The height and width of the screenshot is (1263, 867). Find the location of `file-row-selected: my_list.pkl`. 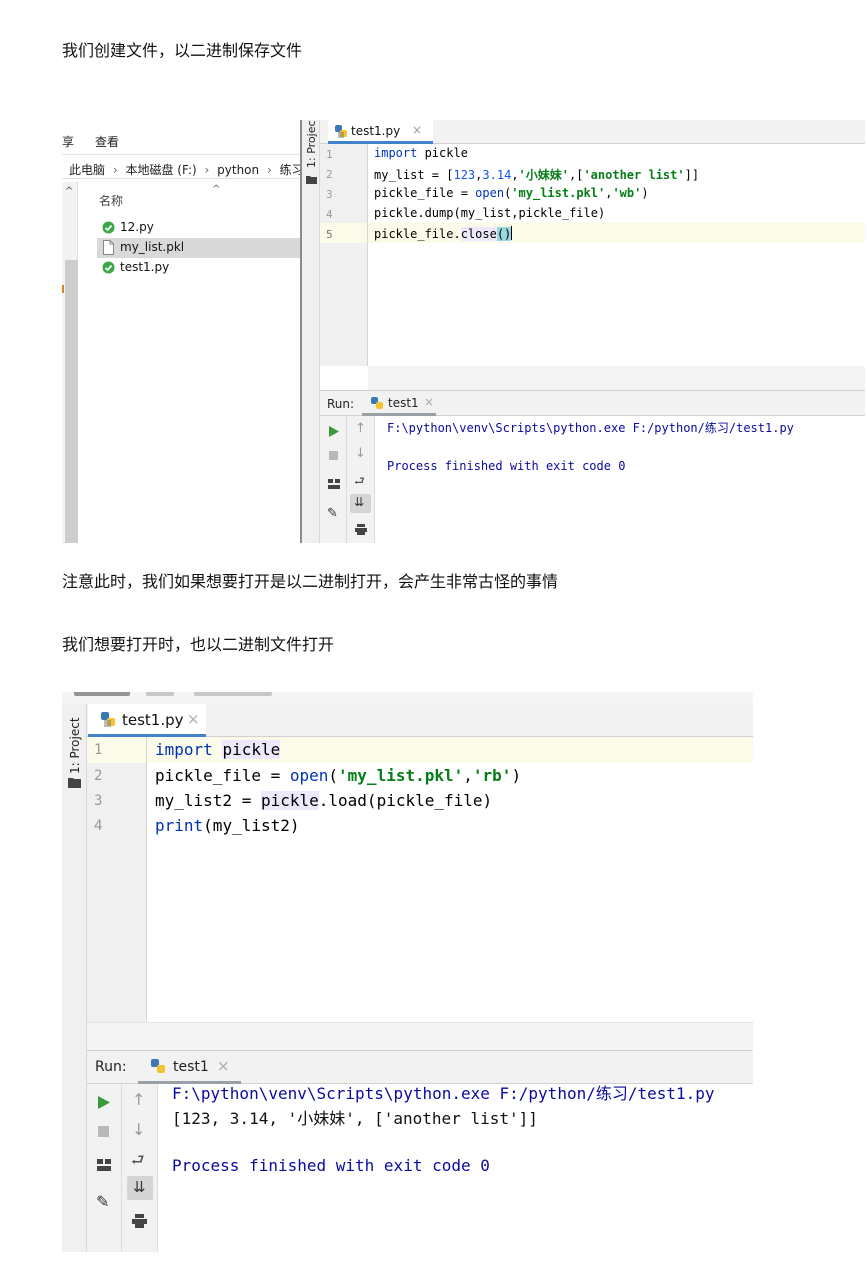

file-row-selected: my_list.pkl is located at coordinates (198, 248).